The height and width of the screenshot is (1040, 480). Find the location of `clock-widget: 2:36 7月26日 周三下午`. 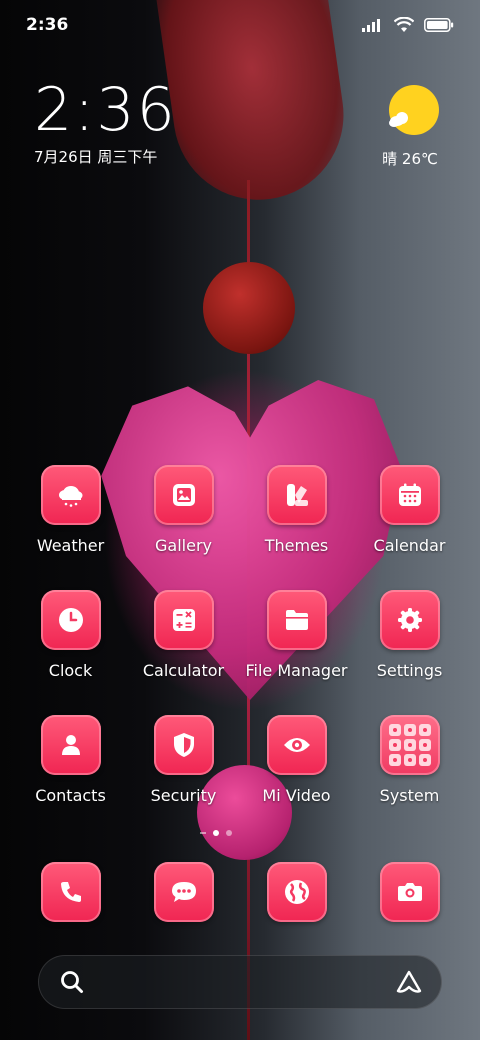

clock-widget: 2:36 7月26日 周三下午 is located at coordinates (105, 122).